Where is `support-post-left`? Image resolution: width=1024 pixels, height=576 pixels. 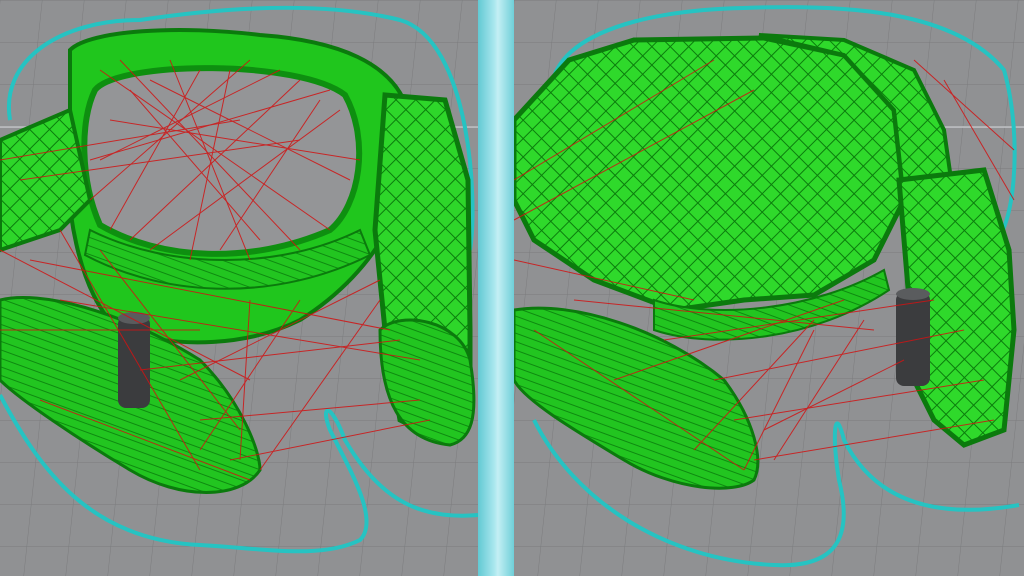 support-post-left is located at coordinates (134, 360).